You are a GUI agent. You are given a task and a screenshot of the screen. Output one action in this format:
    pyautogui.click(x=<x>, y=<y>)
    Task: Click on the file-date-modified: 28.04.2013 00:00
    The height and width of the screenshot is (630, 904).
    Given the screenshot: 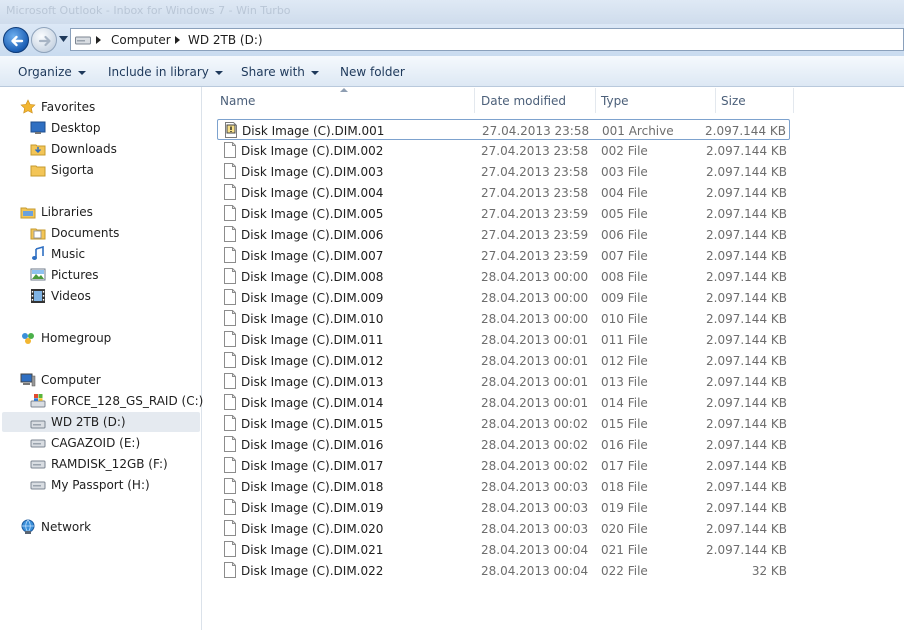 What is the action you would take?
    pyautogui.click(x=535, y=319)
    